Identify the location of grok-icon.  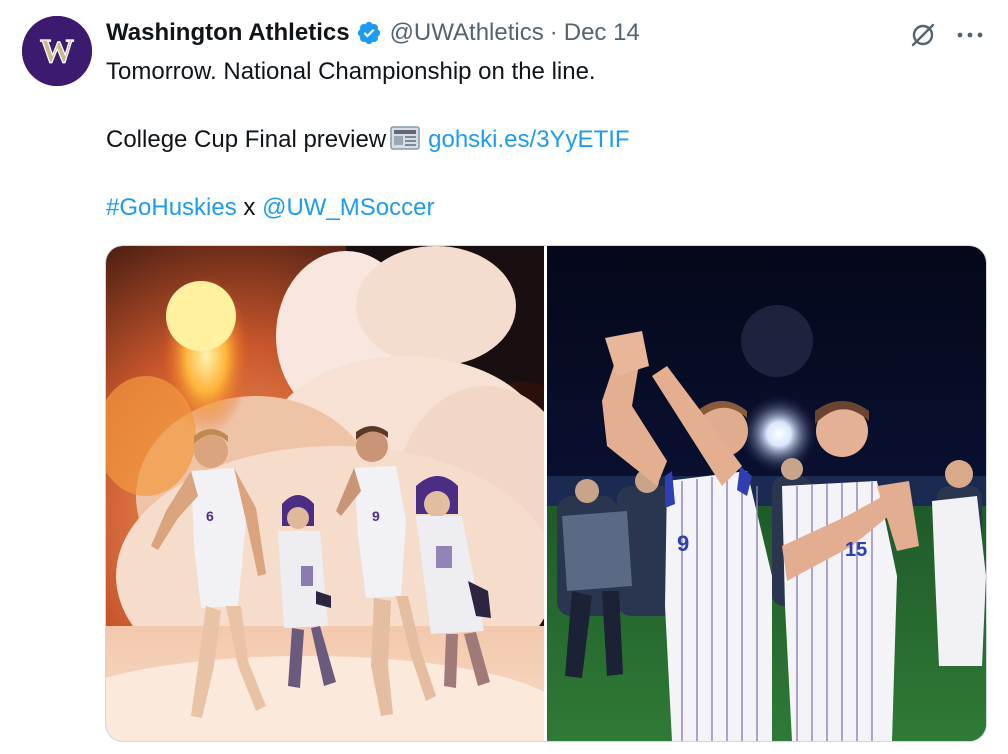
(923, 35).